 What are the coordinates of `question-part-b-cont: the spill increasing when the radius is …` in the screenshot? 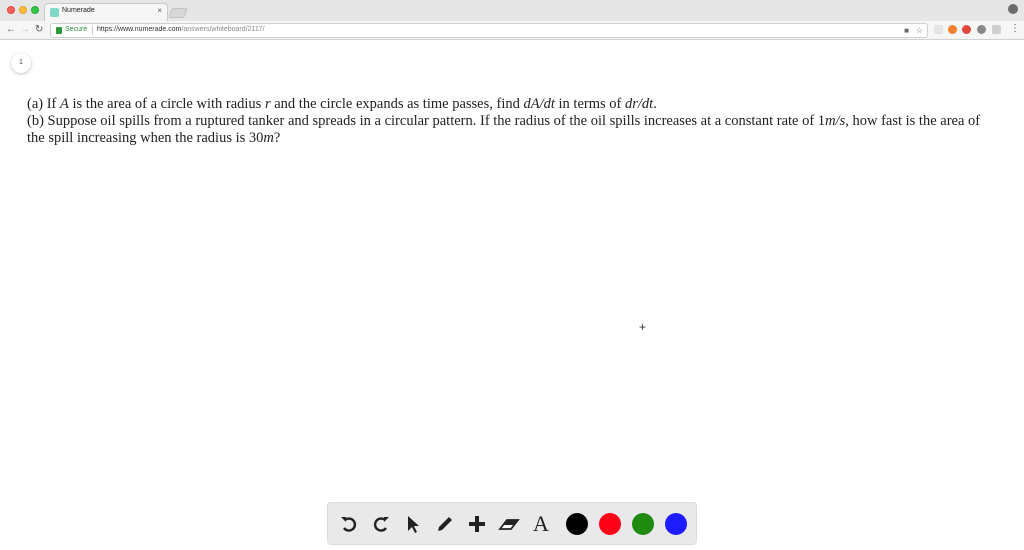 It's located at (154, 138).